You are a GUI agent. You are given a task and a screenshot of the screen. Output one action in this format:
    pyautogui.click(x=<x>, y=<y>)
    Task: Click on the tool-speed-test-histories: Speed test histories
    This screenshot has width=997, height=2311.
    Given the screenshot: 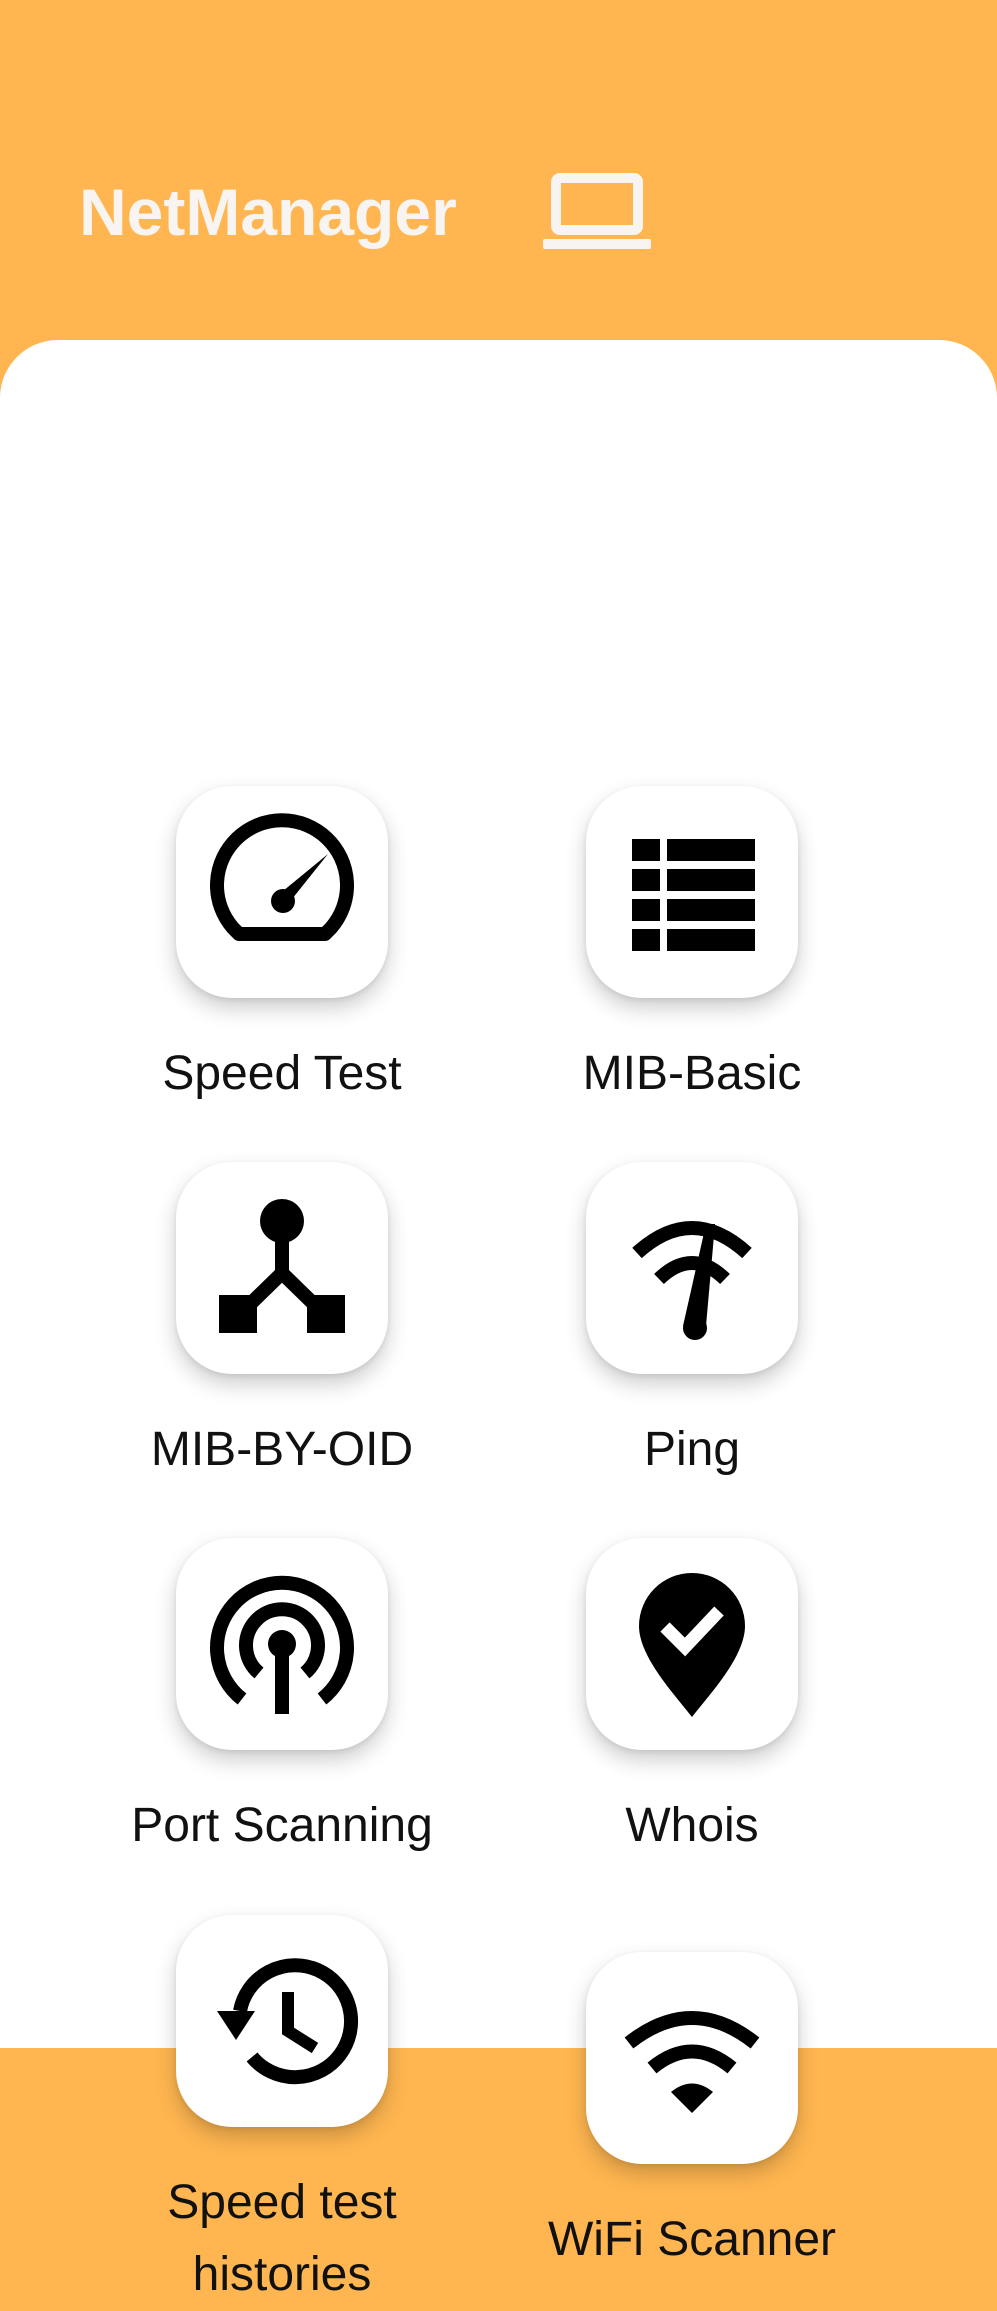 What is the action you would take?
    pyautogui.click(x=282, y=2113)
    